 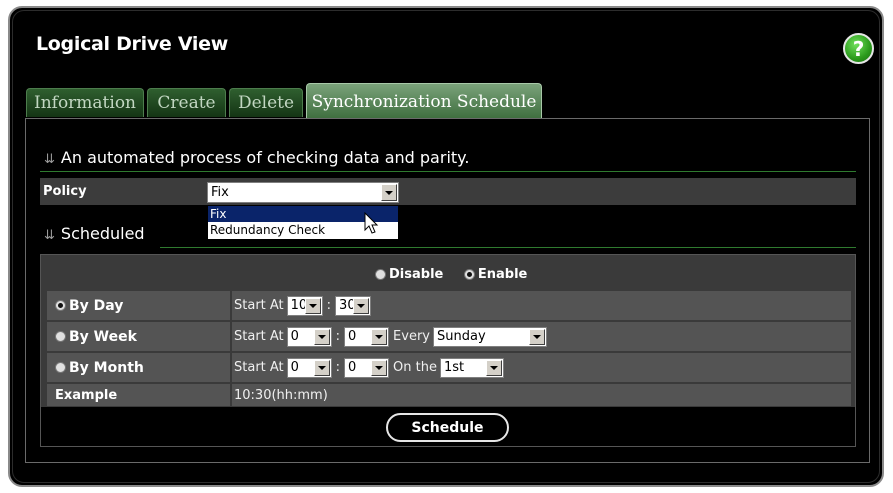 I want to click on example-value: 10:30(hh:mm), so click(x=541, y=395).